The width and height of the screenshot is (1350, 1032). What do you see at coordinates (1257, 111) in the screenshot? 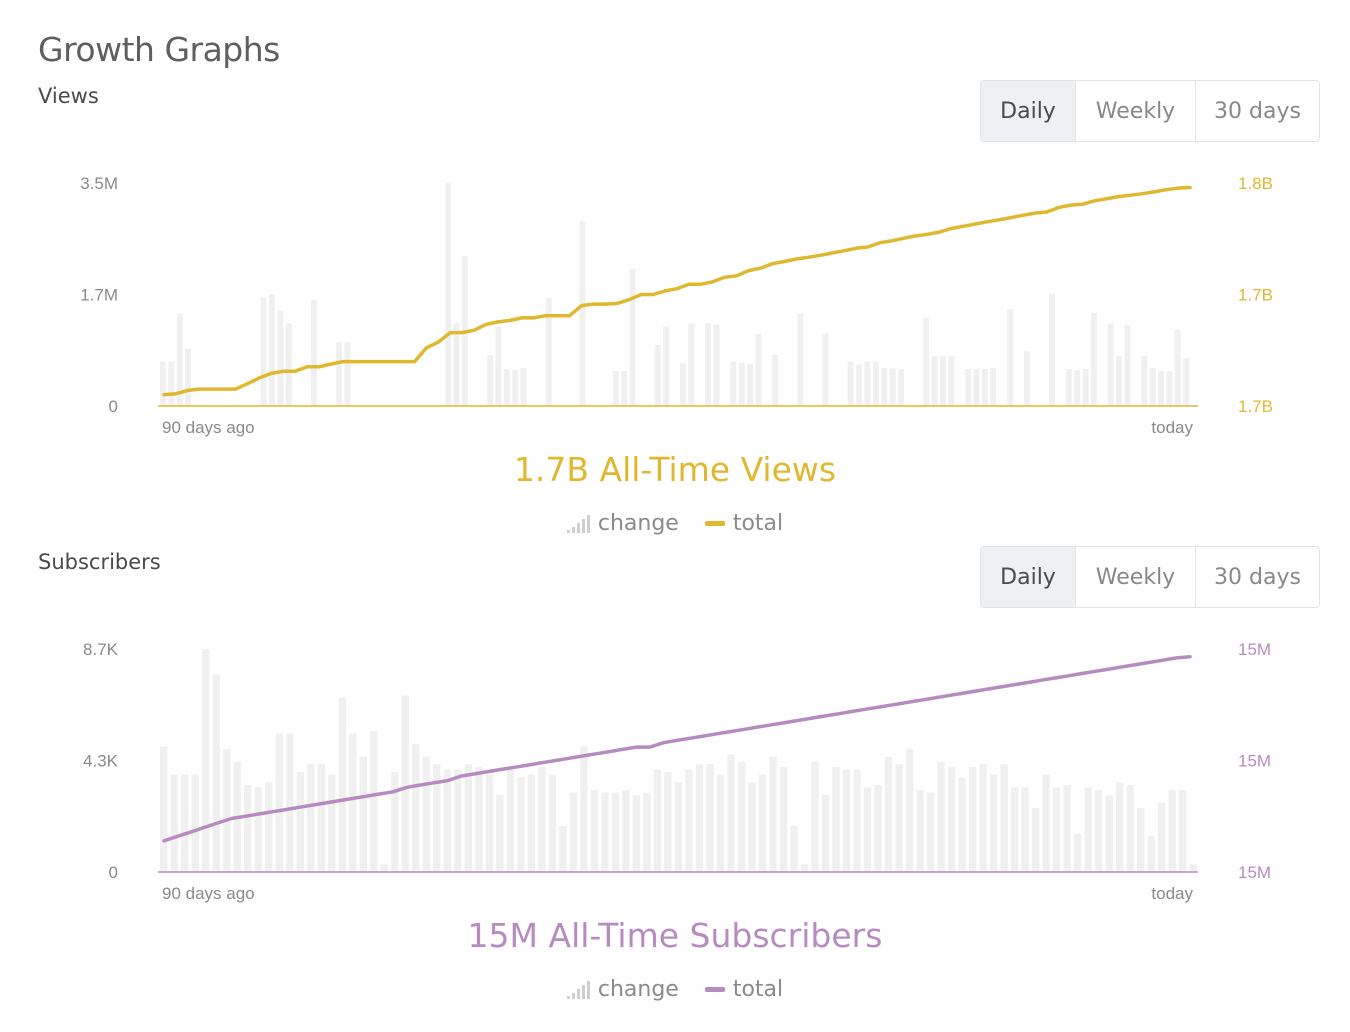
I see `views-range-30-days-button: 30 days` at bounding box center [1257, 111].